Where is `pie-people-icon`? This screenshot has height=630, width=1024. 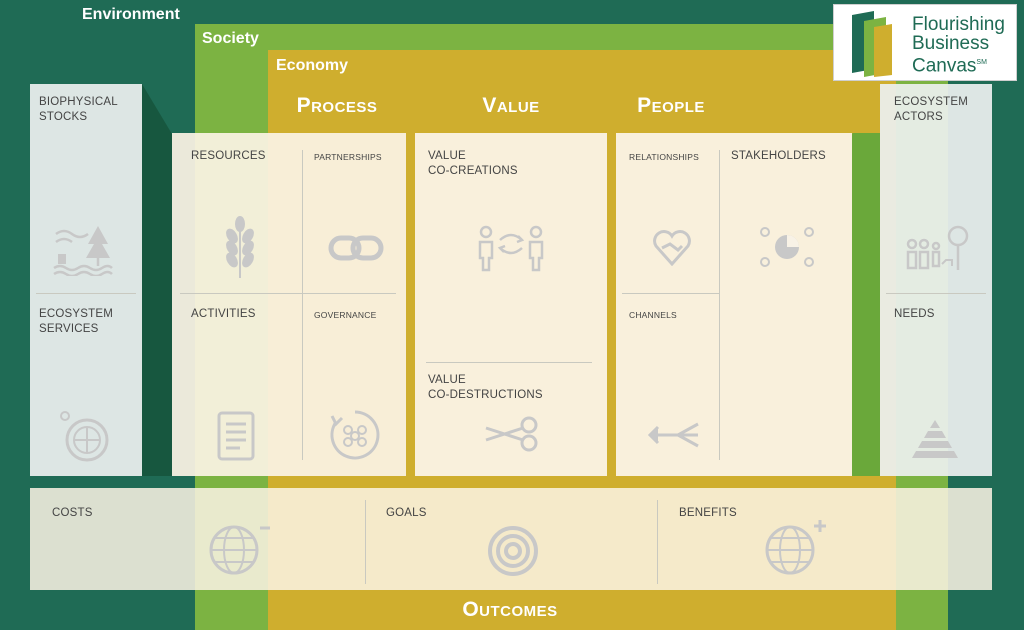 pie-people-icon is located at coordinates (787, 247).